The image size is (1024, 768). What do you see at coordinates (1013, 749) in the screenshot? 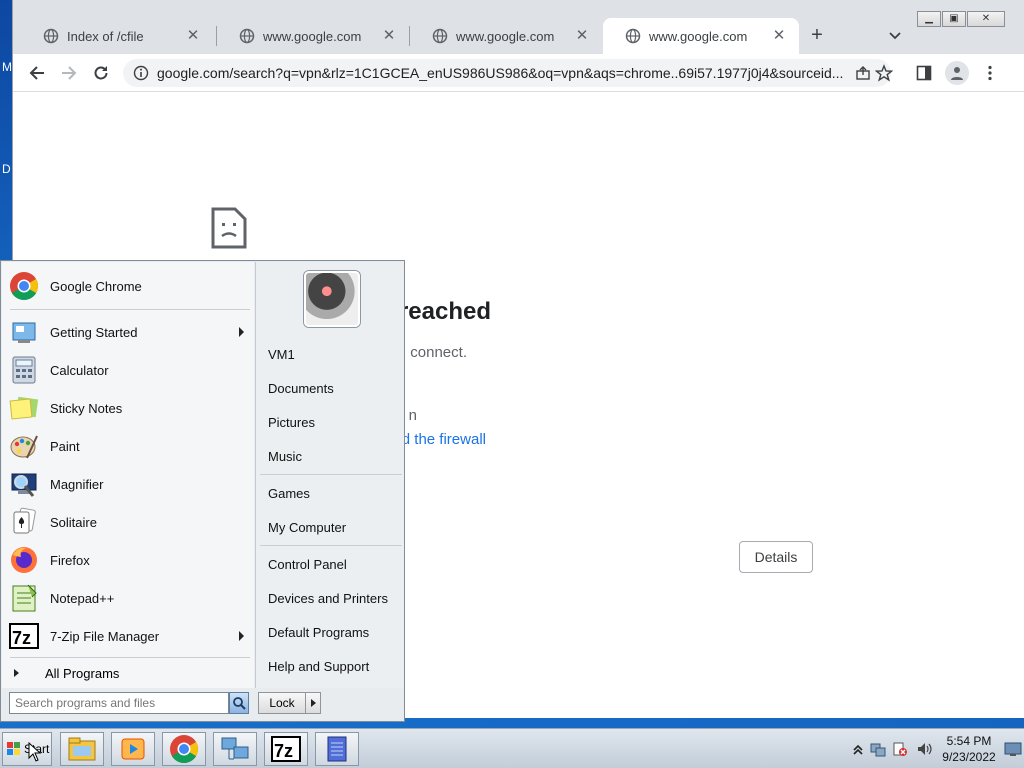
I see `show-desktop-icon` at bounding box center [1013, 749].